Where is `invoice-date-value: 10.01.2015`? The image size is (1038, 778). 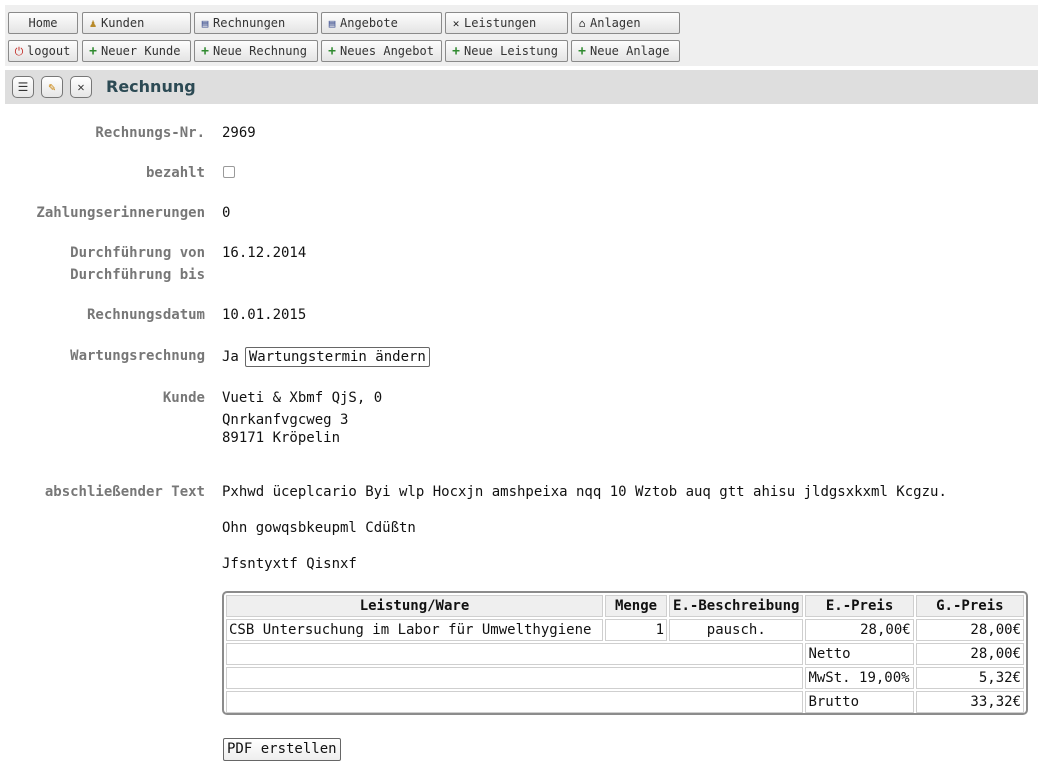 invoice-date-value: 10.01.2015 is located at coordinates (264, 315).